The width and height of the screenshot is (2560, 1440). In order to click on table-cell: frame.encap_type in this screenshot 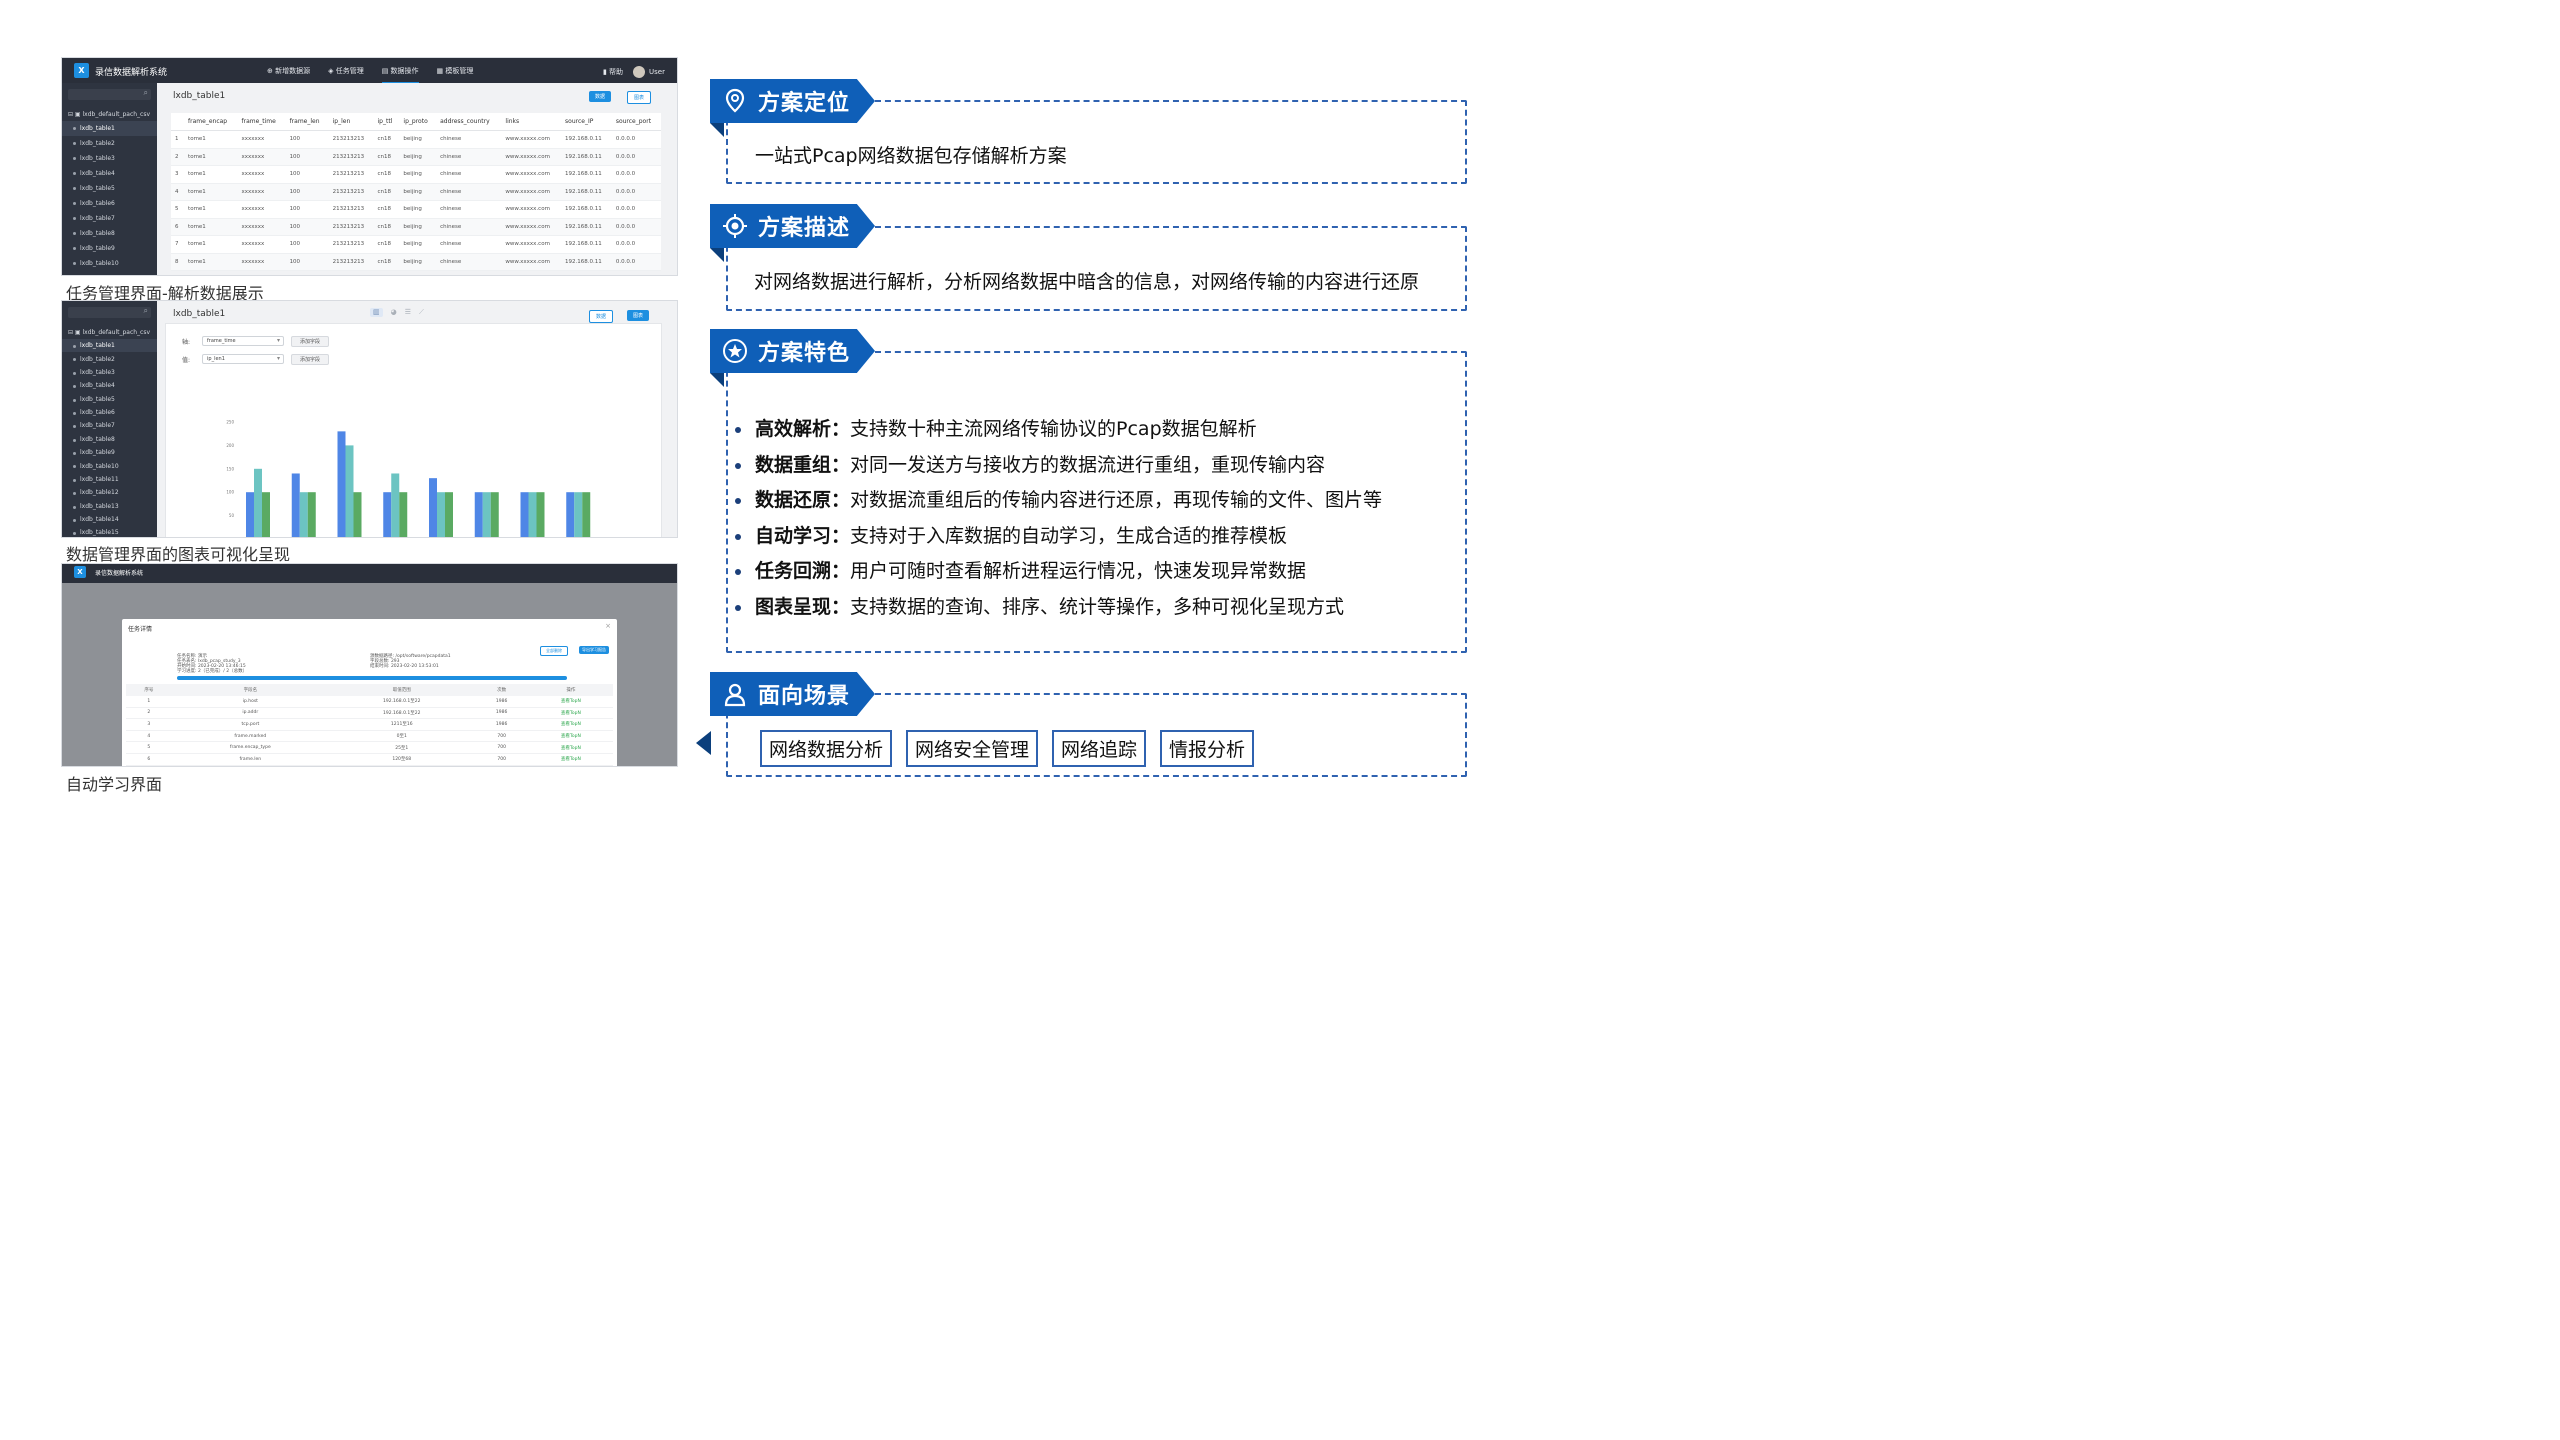, I will do `click(250, 747)`.